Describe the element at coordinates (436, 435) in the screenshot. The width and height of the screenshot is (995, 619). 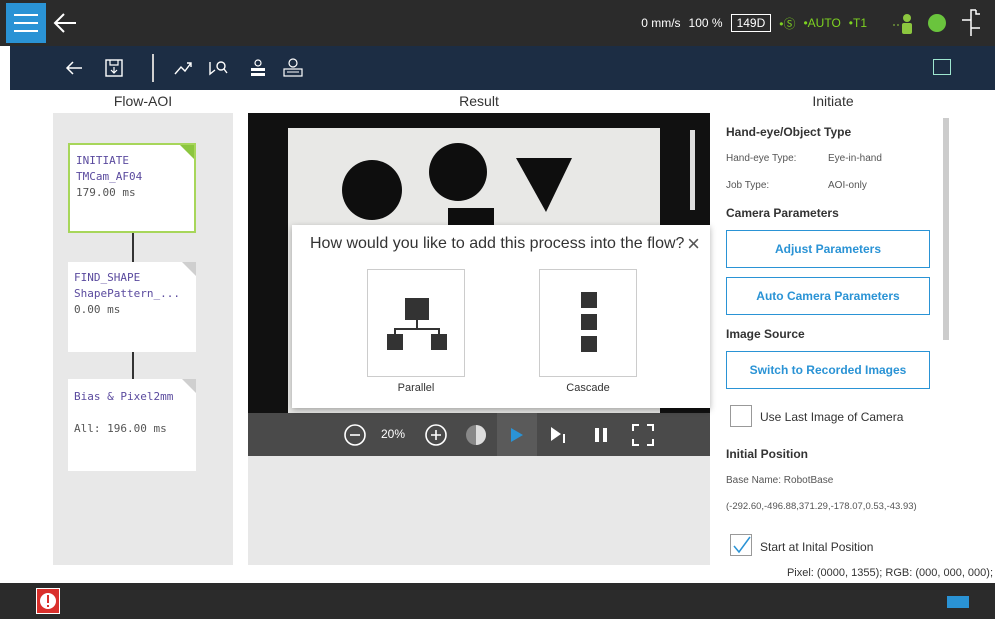
I see `zoom-in-icon` at that location.